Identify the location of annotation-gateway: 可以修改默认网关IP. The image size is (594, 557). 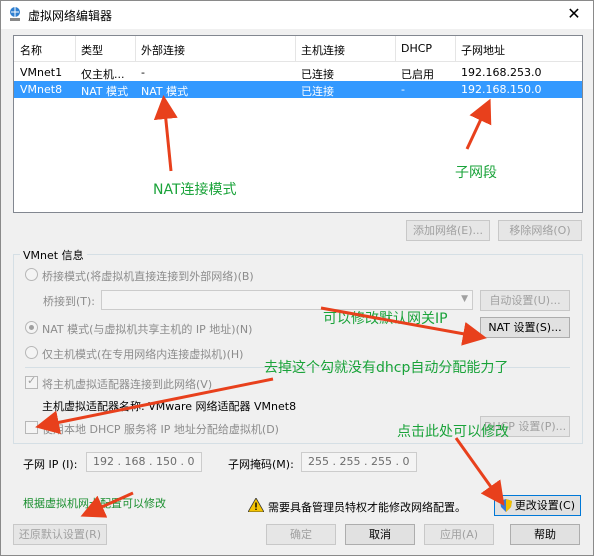
(385, 319).